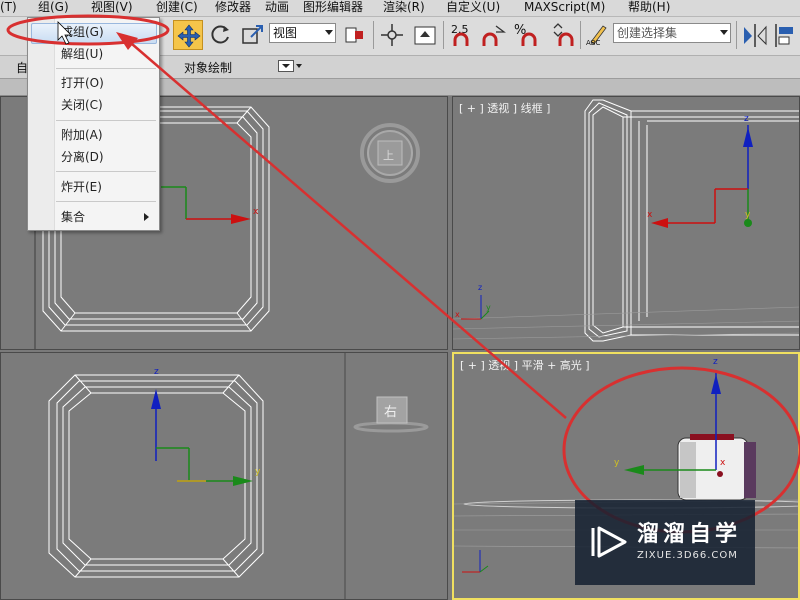 The image size is (800, 600). I want to click on menu-item-open: 打开(O), so click(82, 83).